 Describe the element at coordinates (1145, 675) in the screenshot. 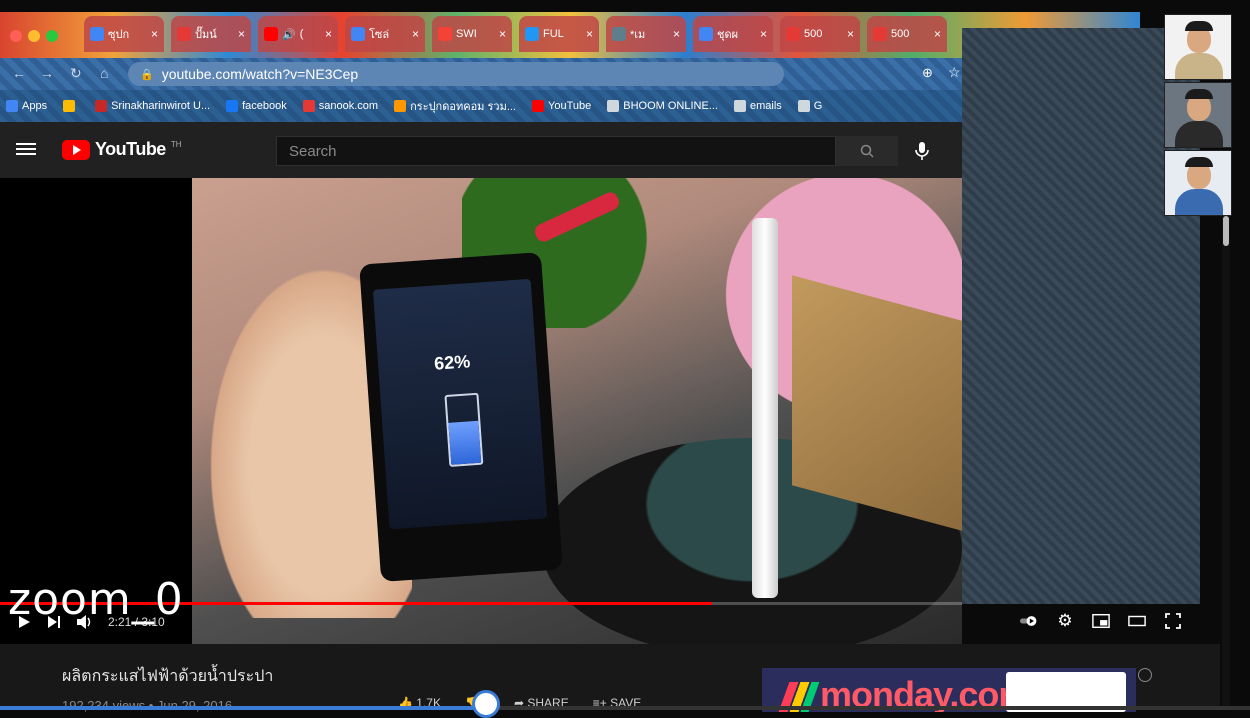

I see `ad-info-icon` at that location.